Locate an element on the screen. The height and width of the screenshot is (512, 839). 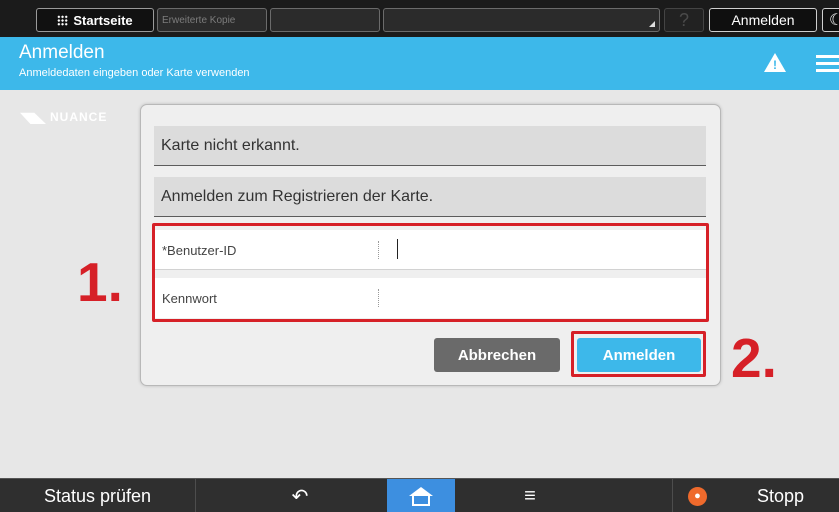
top-bar: Startseite Erweiterte Kopie ? Anmelden ☾ is located at coordinates (419, 18).